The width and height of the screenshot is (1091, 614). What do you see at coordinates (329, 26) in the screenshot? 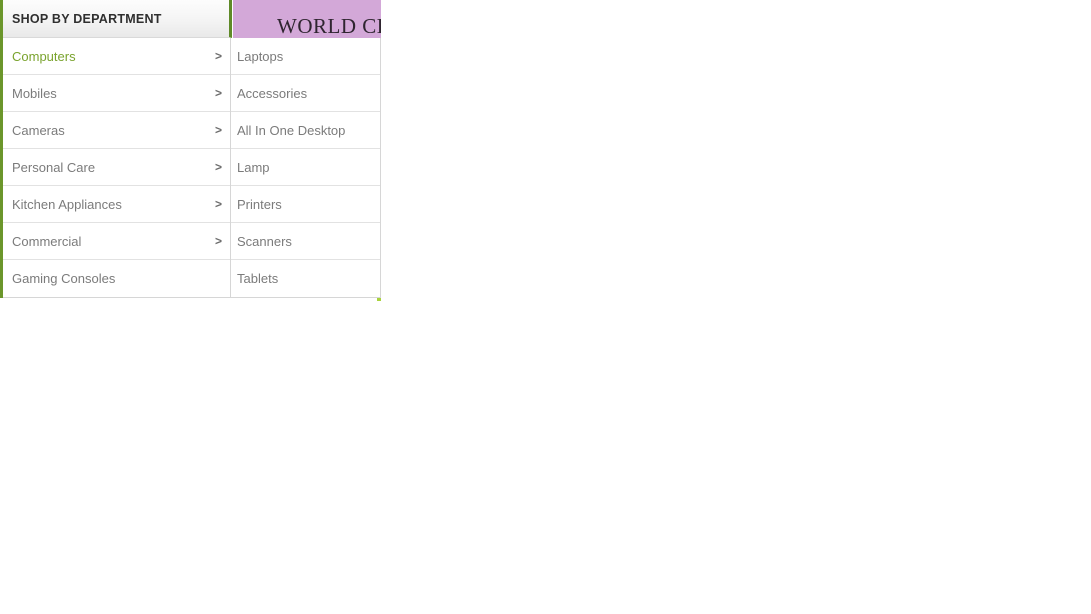
I see `promo-banner-text: WORLD CLA` at bounding box center [329, 26].